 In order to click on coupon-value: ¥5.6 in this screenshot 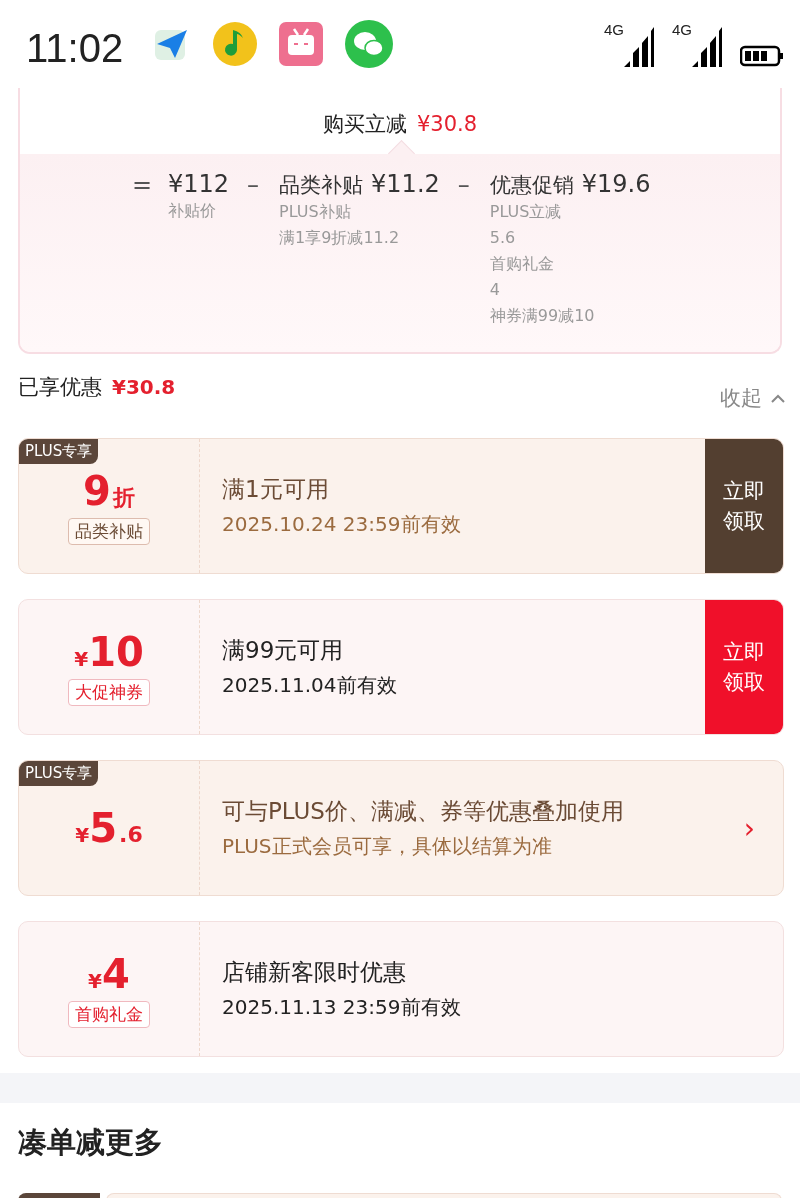, I will do `click(109, 828)`.